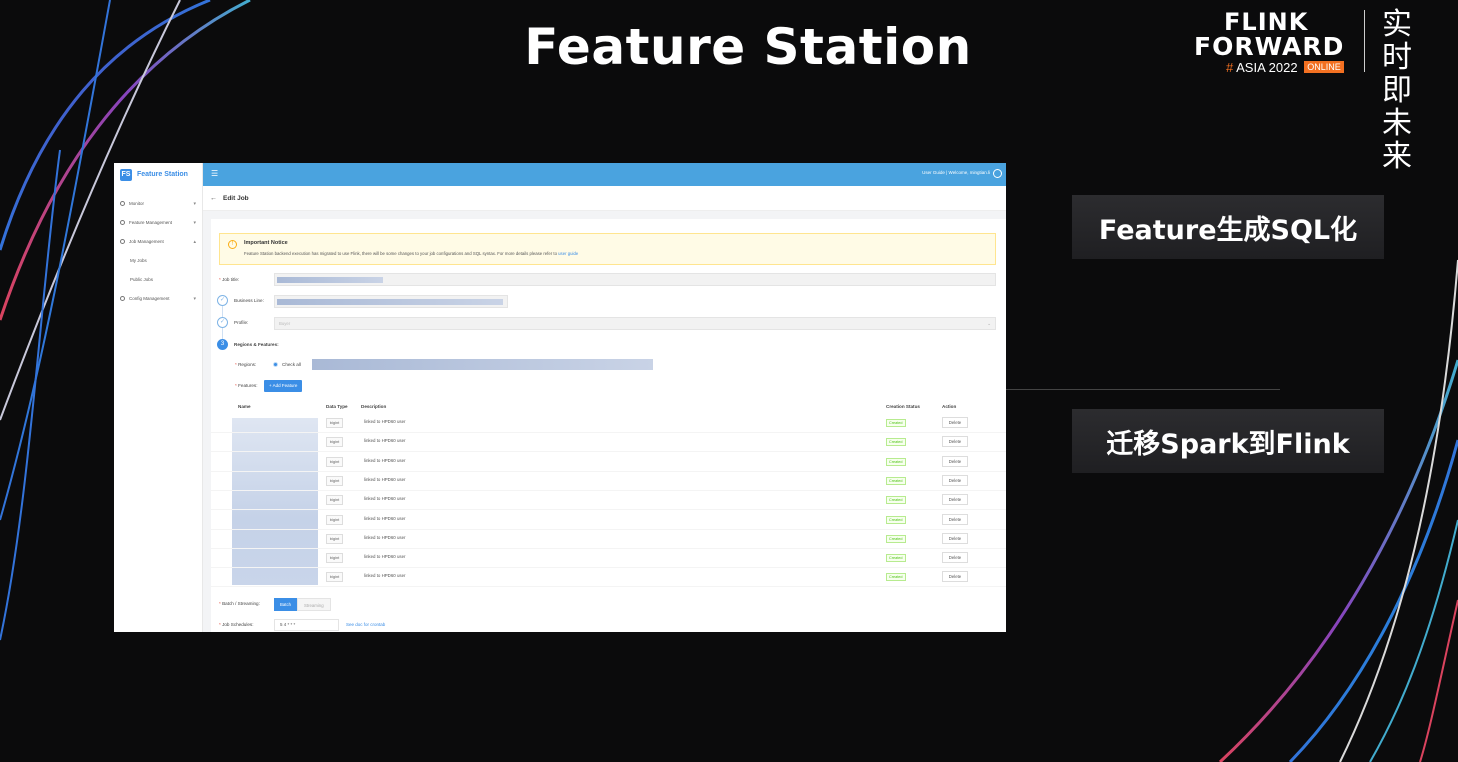 The image size is (1458, 762). What do you see at coordinates (1269, 46) in the screenshot?
I see `logo-forward-text: FORWARD` at bounding box center [1269, 46].